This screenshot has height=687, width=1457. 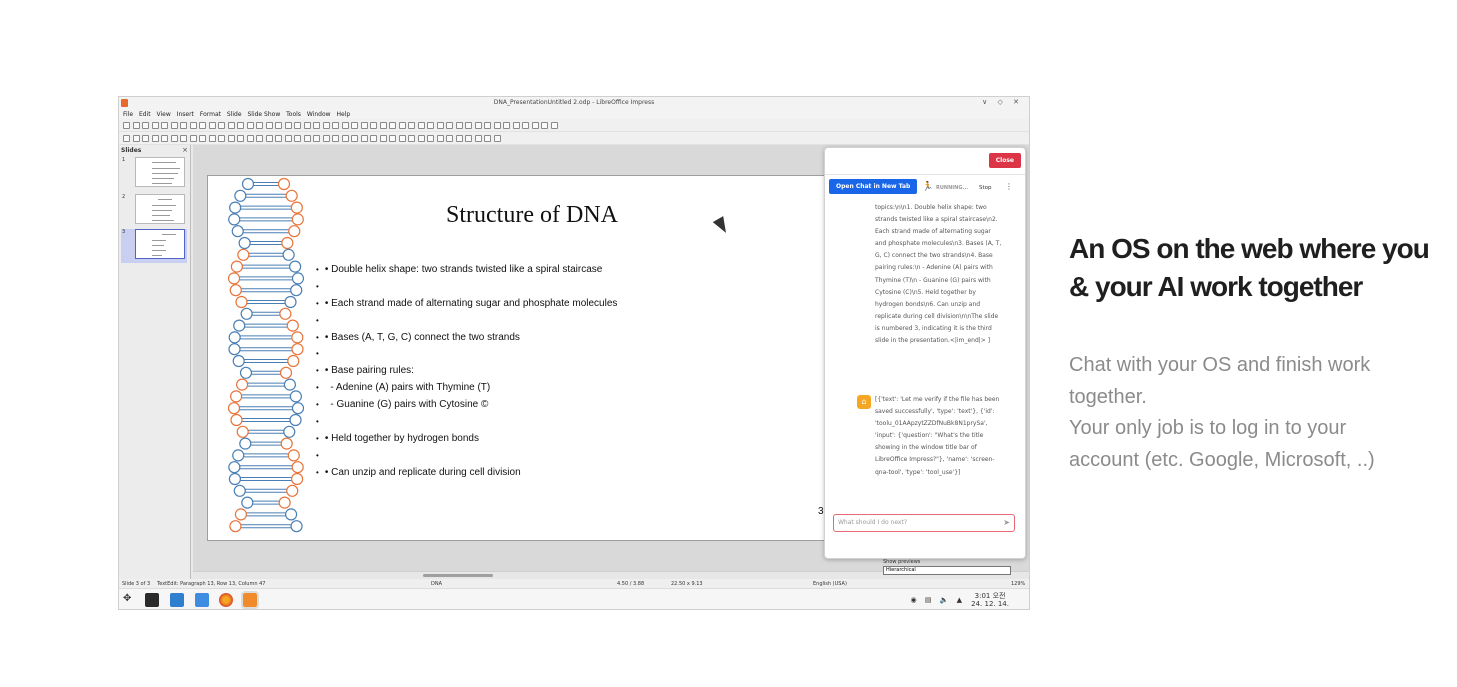 I want to click on menu-edit: Edit, so click(x=145, y=114).